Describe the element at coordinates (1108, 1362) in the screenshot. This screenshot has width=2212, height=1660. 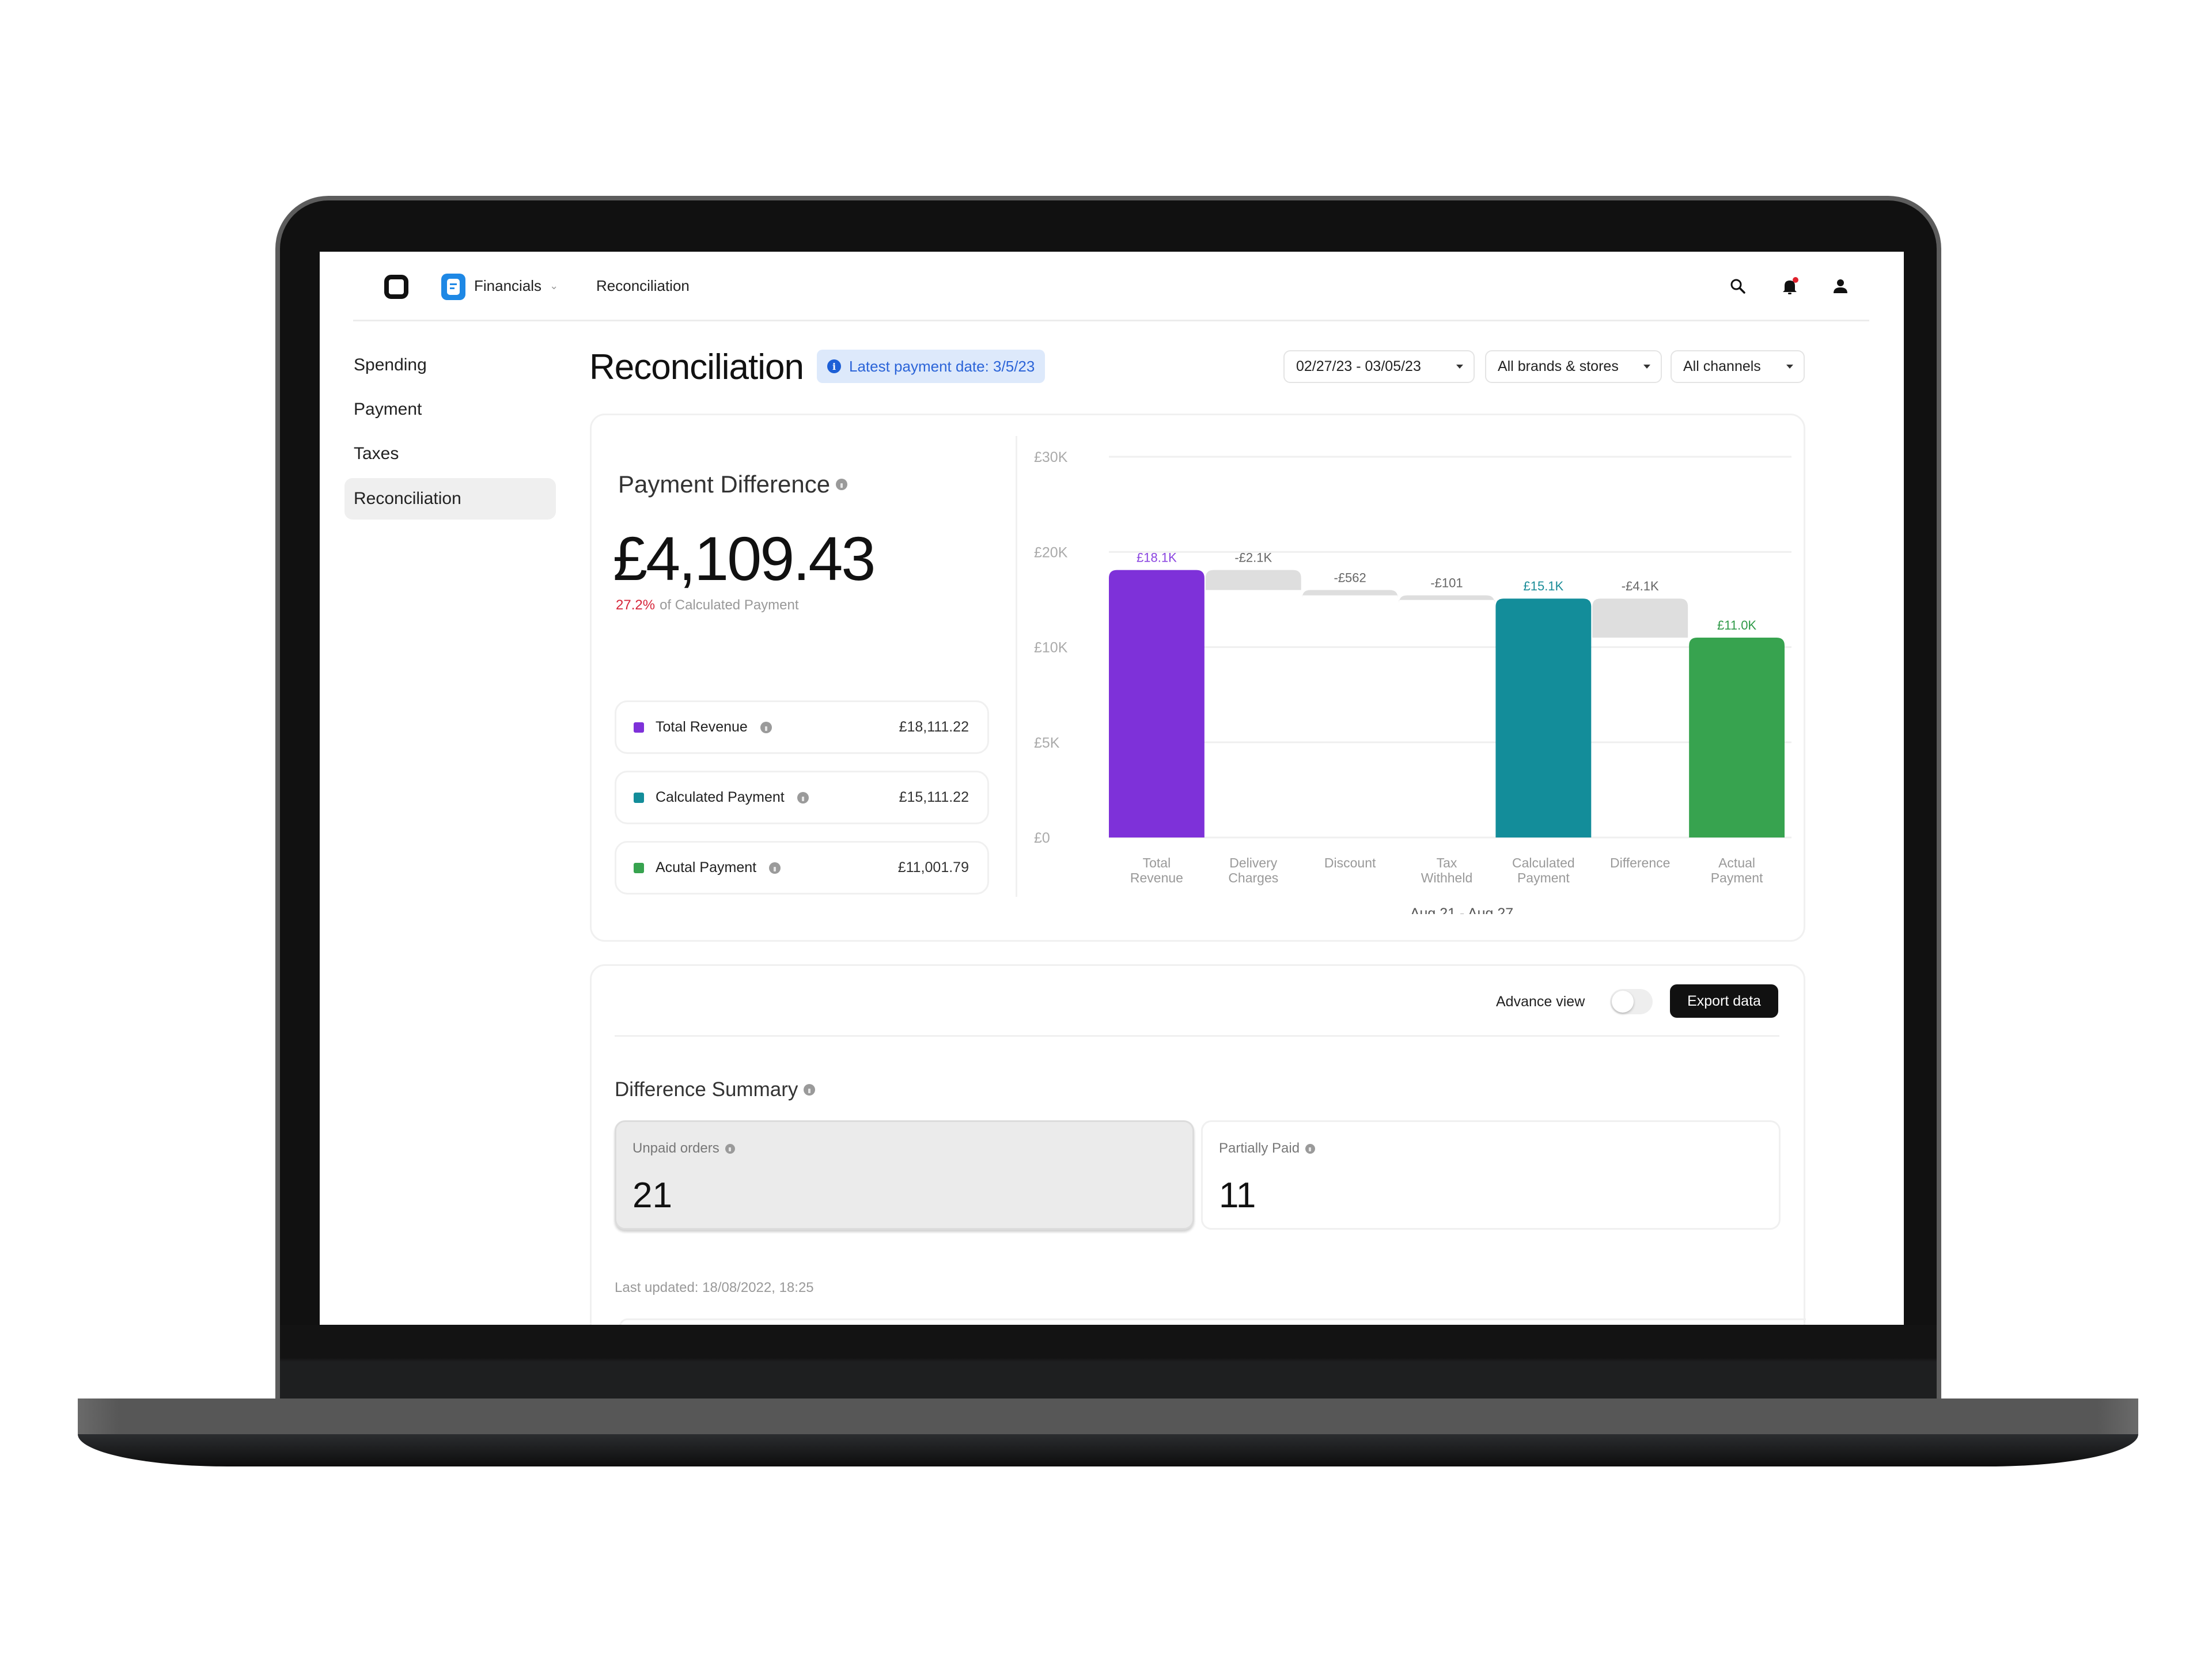
I see `laptop-chin` at that location.